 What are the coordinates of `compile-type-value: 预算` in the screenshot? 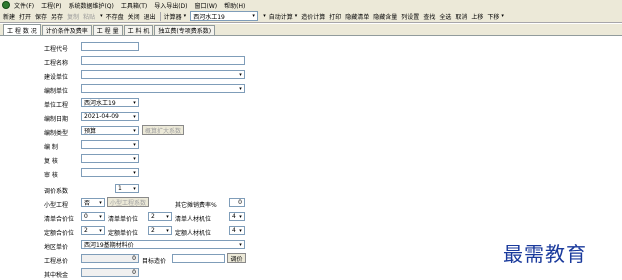 It's located at (90, 131).